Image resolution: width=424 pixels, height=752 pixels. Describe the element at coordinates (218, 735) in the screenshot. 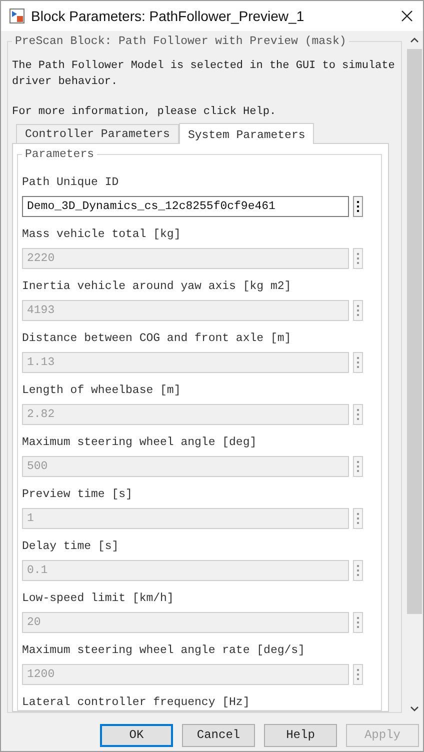

I see `dialog-button: Cancel` at that location.